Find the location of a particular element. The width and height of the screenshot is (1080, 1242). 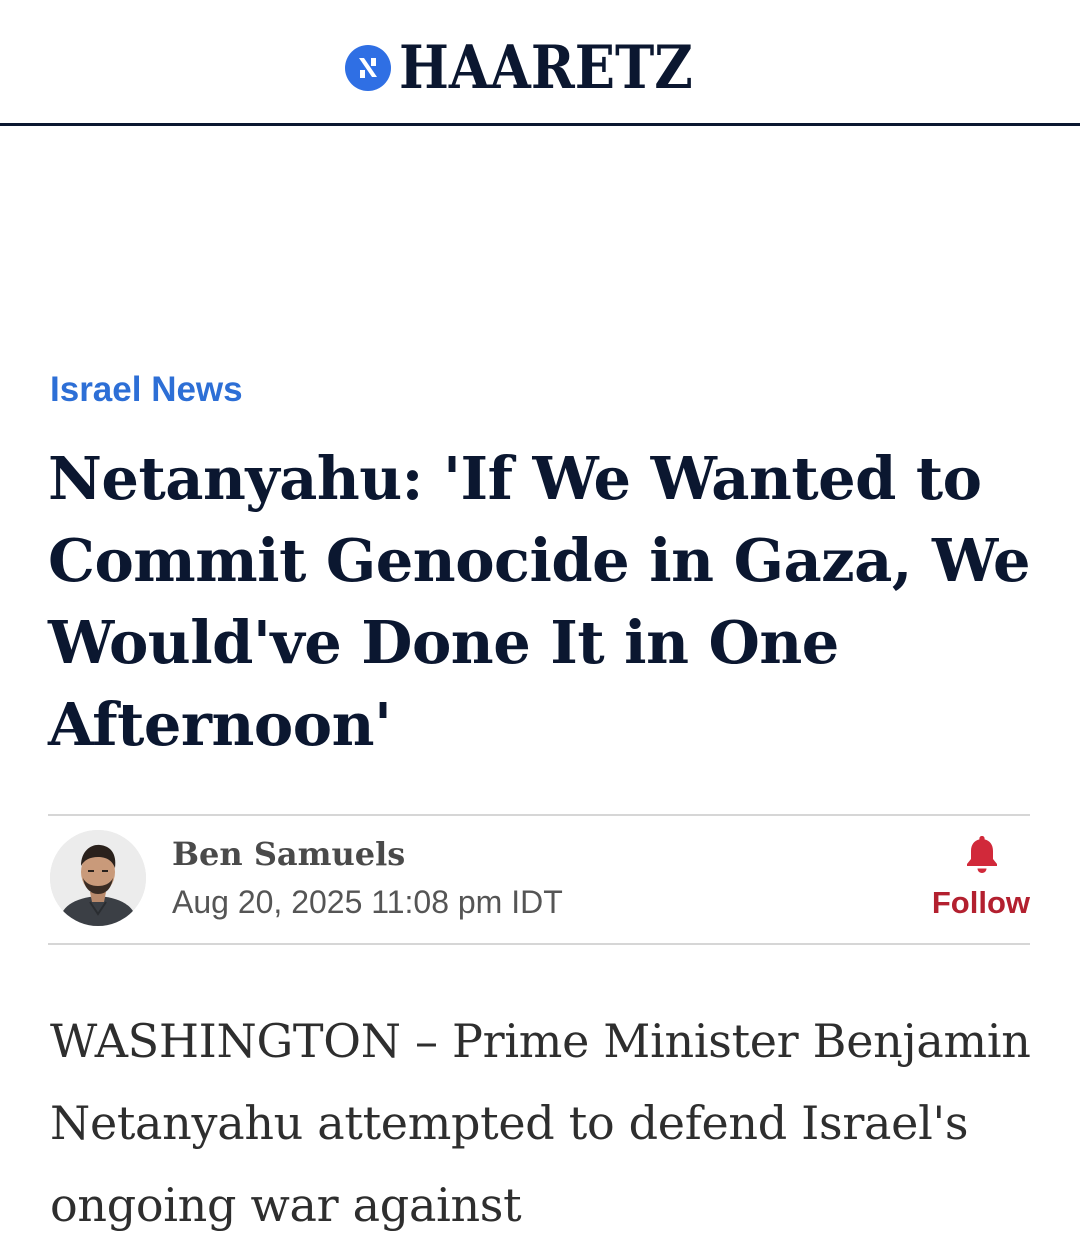

author-avatar is located at coordinates (98, 878).